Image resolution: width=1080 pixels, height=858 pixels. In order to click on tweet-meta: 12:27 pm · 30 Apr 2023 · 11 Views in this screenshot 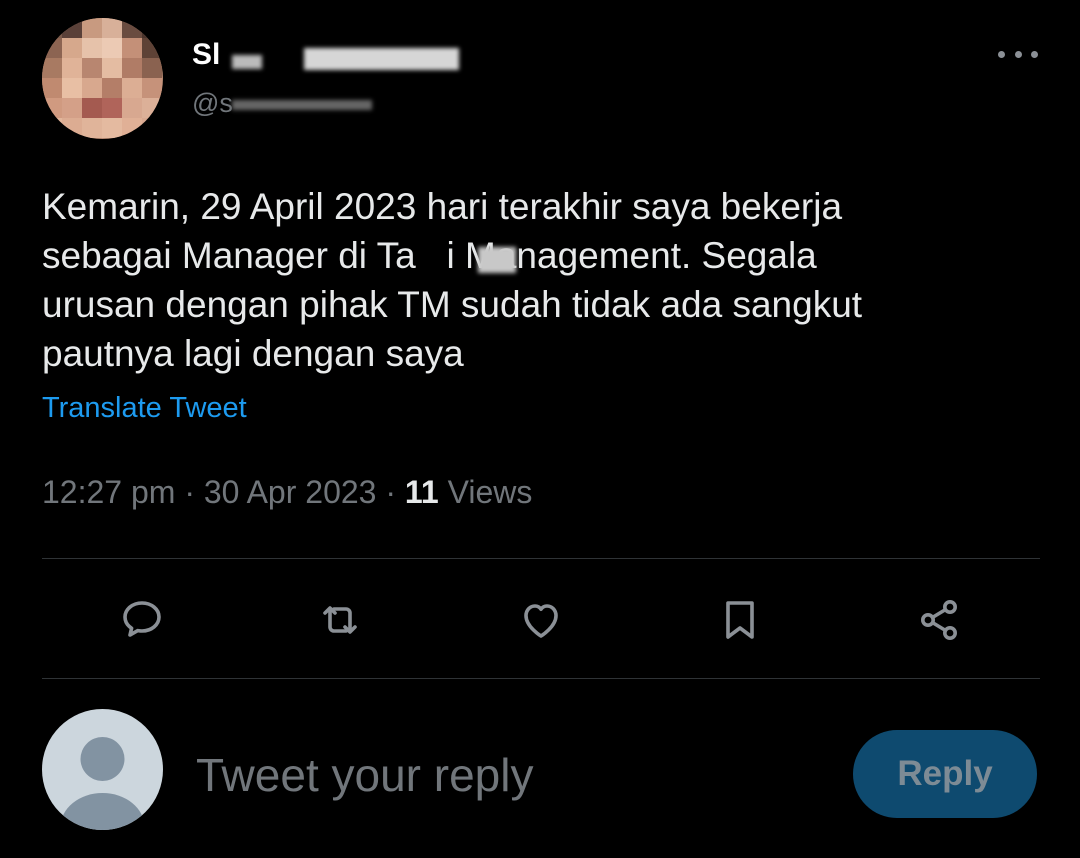, I will do `click(287, 492)`.